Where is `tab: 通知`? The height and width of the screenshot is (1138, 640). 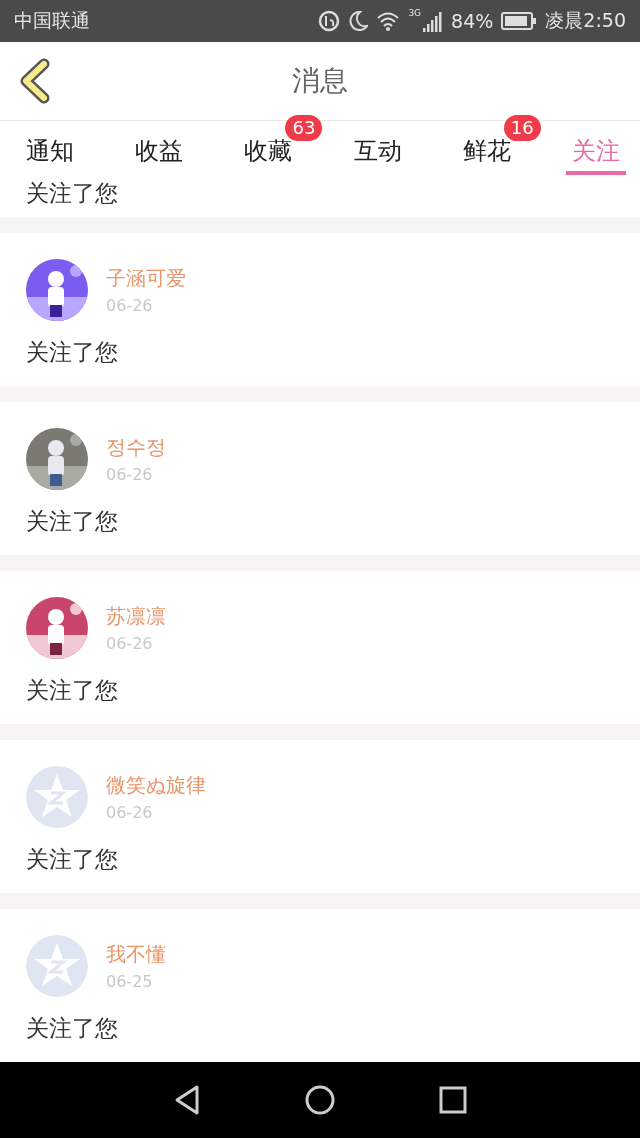 tab: 通知 is located at coordinates (50, 147).